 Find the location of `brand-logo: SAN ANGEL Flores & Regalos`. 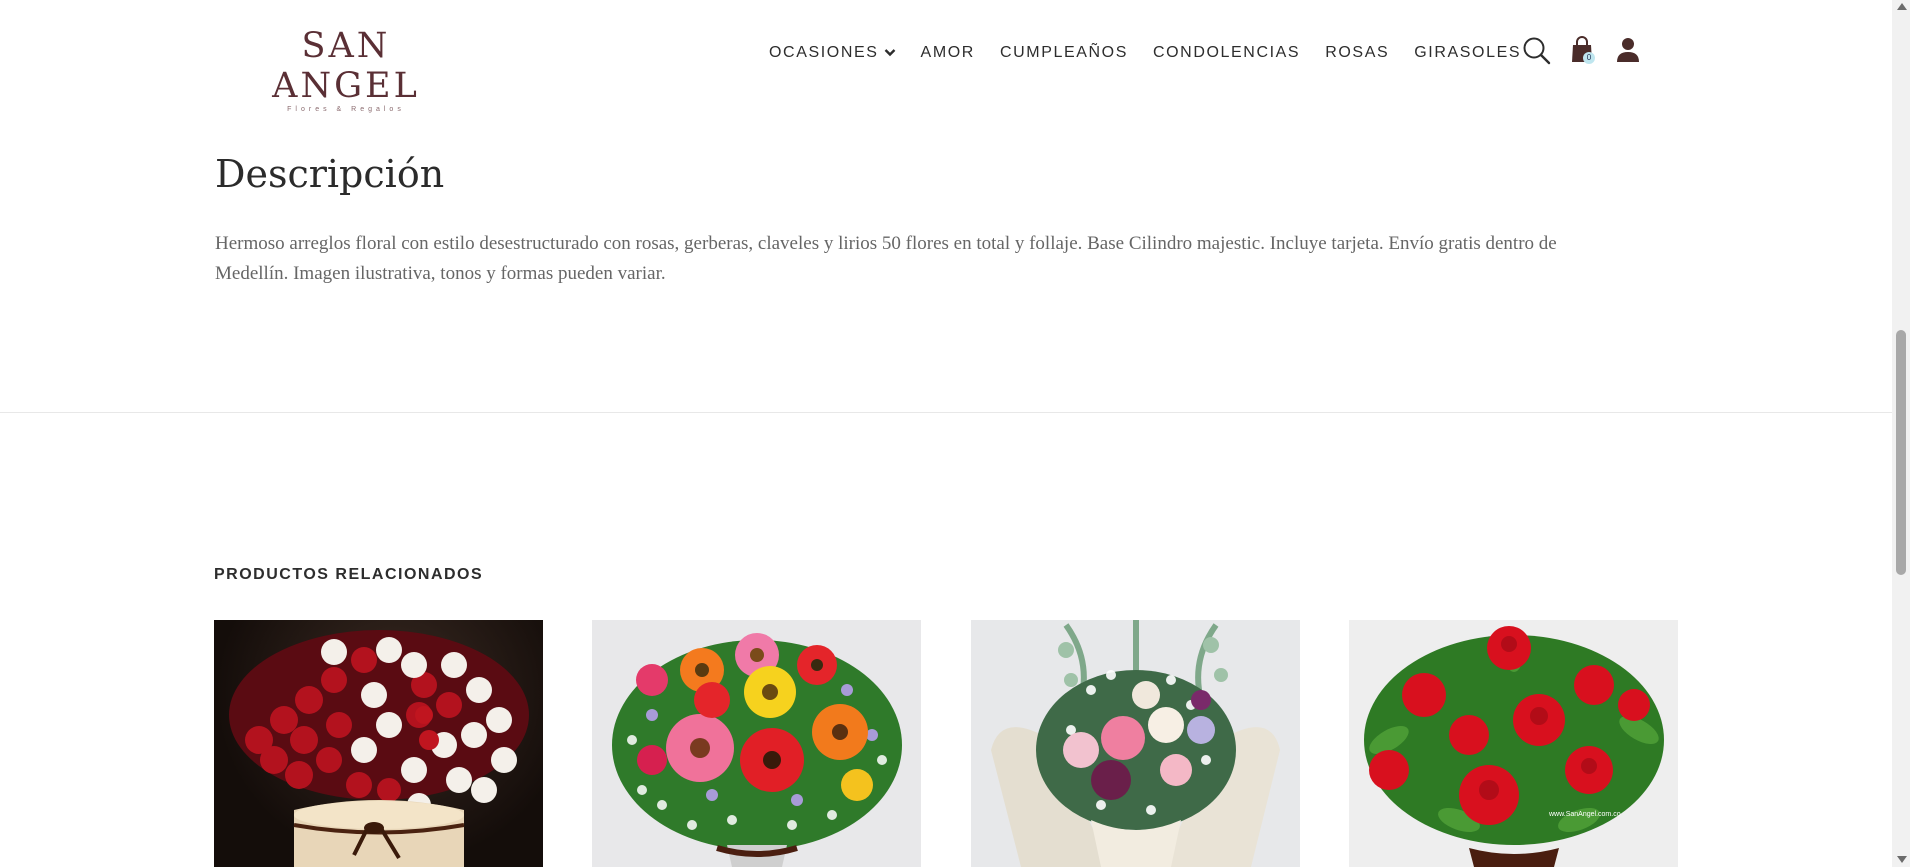

brand-logo: SAN ANGEL Flores & Regalos is located at coordinates (346, 69).